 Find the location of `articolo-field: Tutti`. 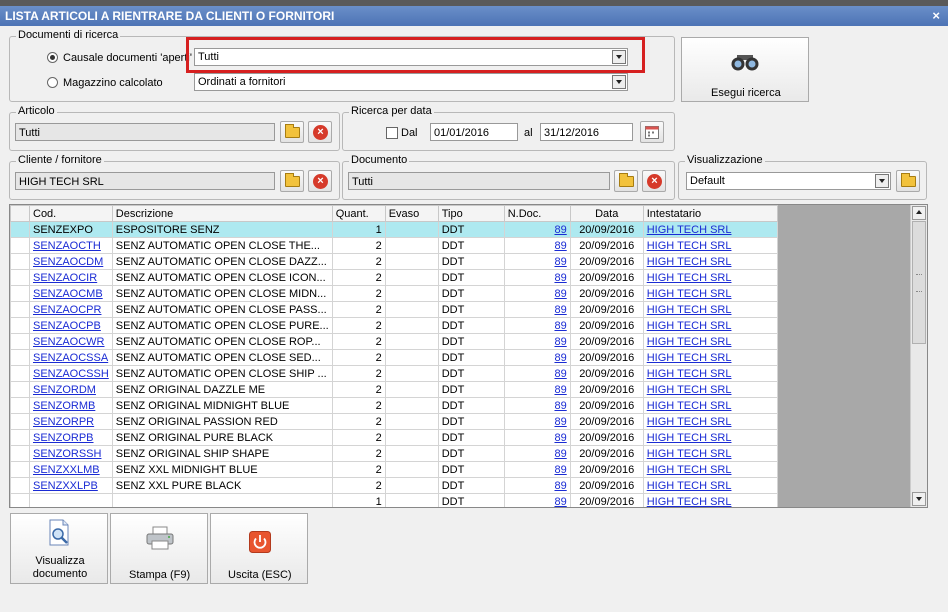

articolo-field: Tutti is located at coordinates (145, 132).